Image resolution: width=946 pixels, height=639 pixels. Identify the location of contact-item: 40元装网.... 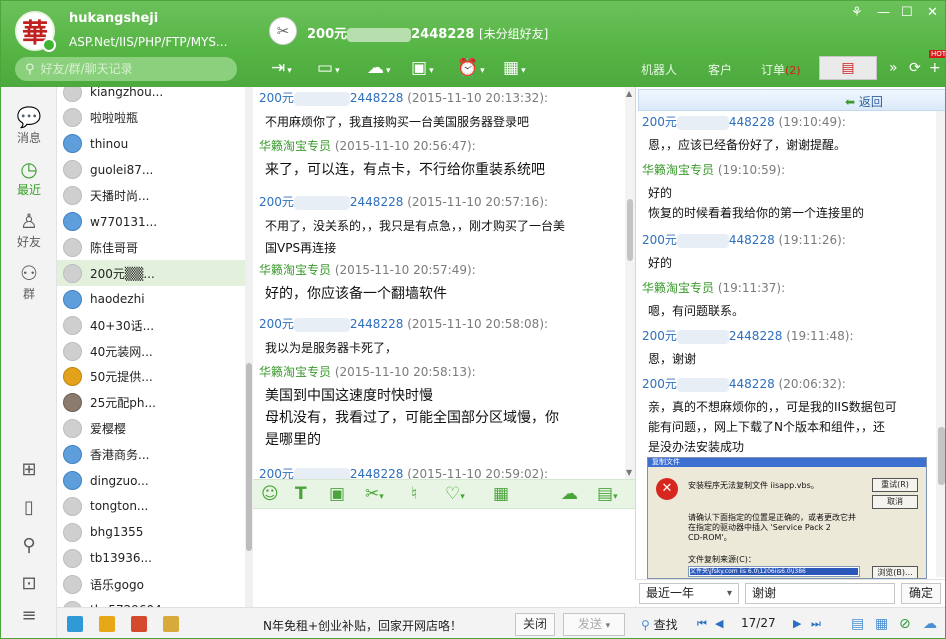
(151, 351).